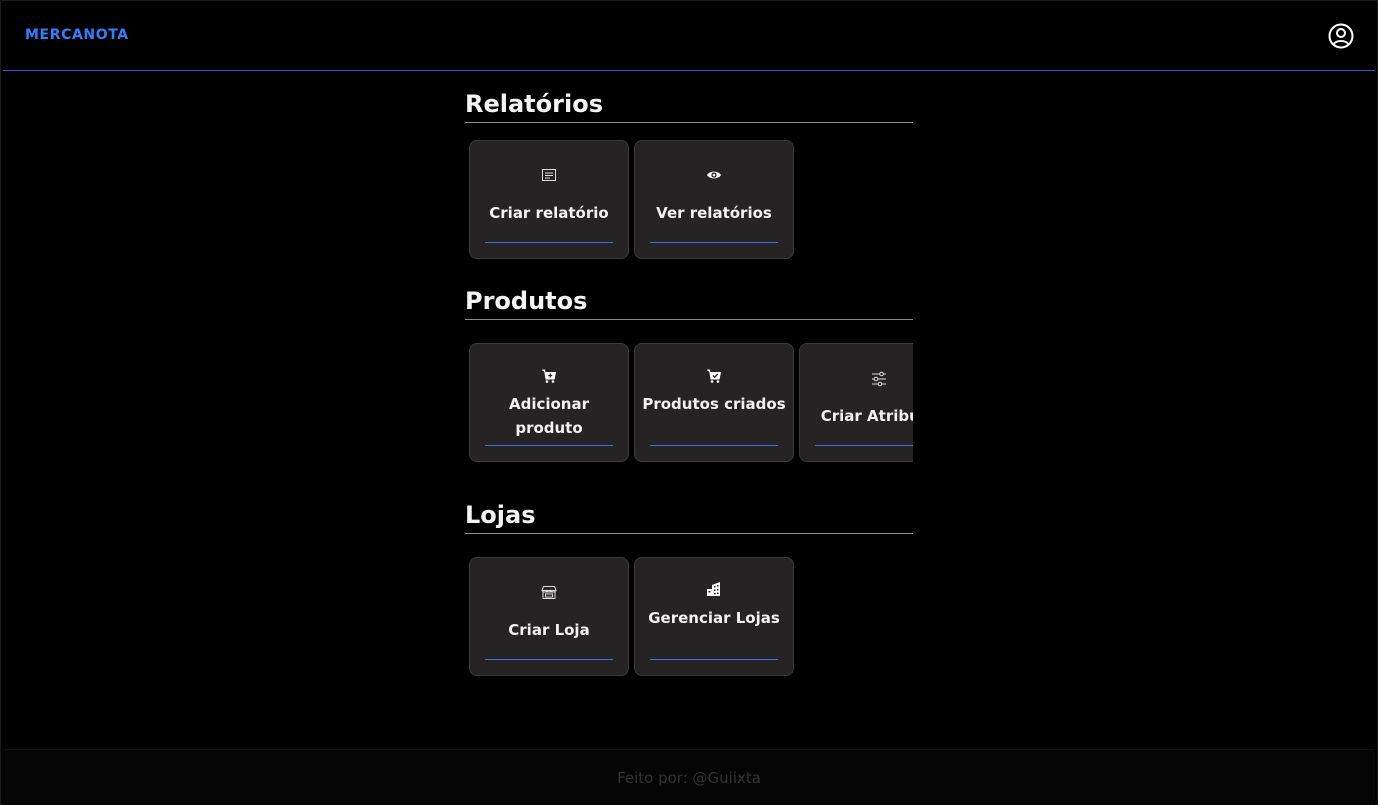 The height and width of the screenshot is (805, 1378). I want to click on card-criar-relatorio: Criar relatório, so click(549, 199).